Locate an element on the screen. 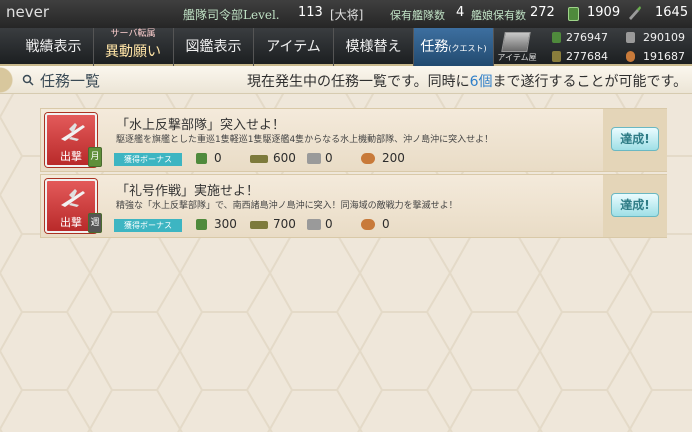 The height and width of the screenshot is (432, 692). msg-highlight: 6個 is located at coordinates (481, 82).